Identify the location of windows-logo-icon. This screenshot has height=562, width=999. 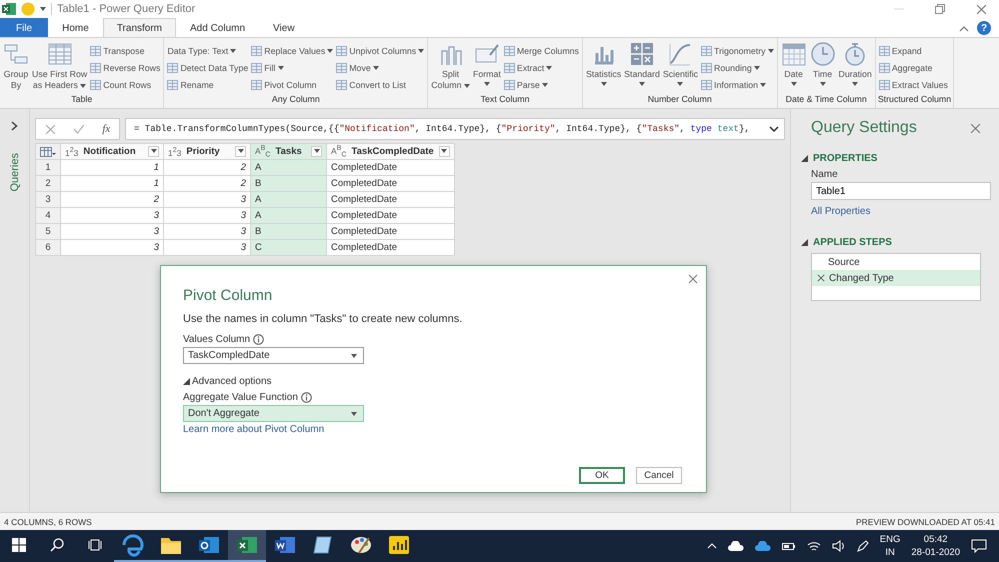
(19, 545).